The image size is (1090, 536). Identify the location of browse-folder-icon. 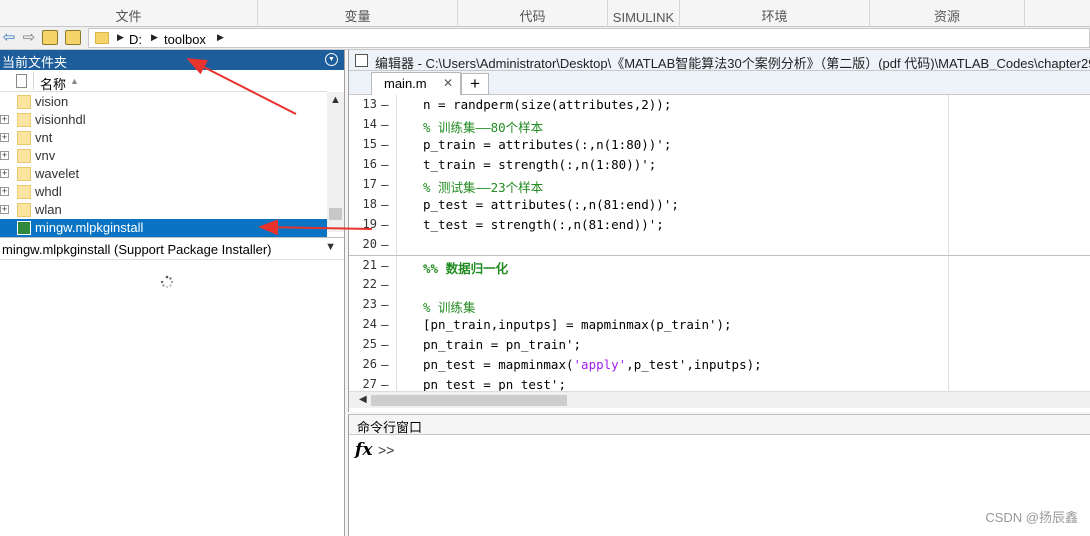
(73, 37).